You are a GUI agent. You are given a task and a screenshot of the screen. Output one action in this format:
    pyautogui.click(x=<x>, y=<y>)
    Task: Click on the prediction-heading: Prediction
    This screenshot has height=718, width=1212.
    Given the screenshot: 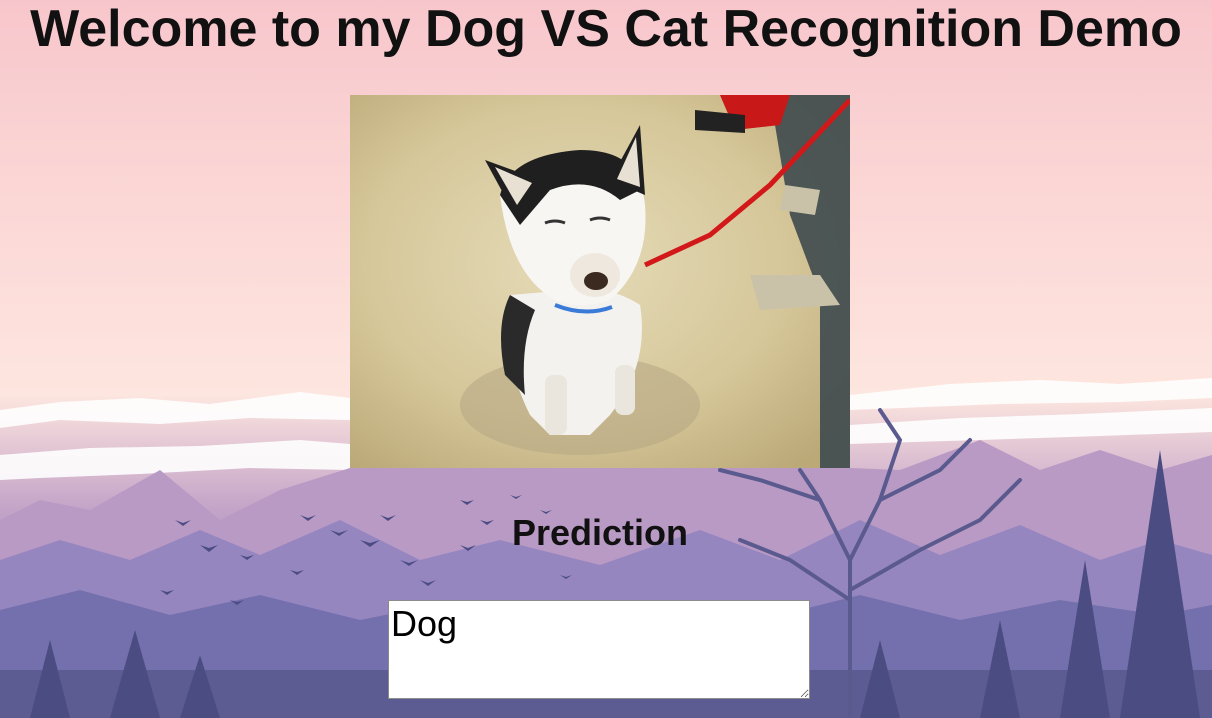 What is the action you would take?
    pyautogui.click(x=600, y=532)
    